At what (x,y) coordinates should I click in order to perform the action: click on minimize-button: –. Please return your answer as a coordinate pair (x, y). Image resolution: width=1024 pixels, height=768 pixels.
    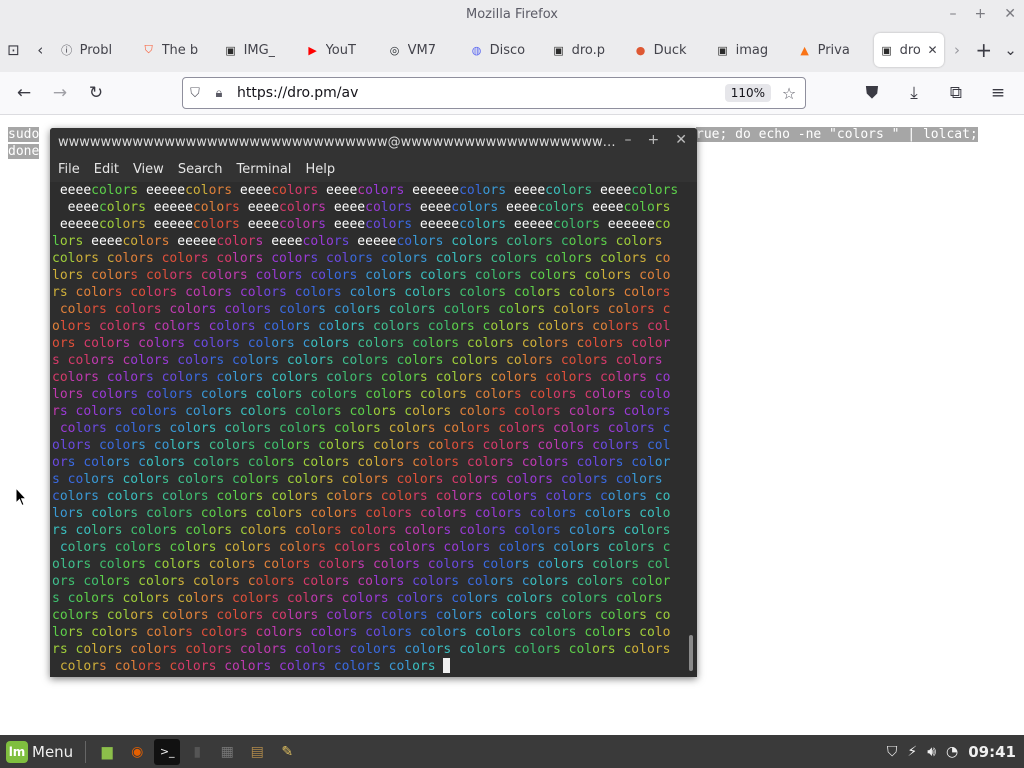
    Looking at the image, I should click on (953, 14).